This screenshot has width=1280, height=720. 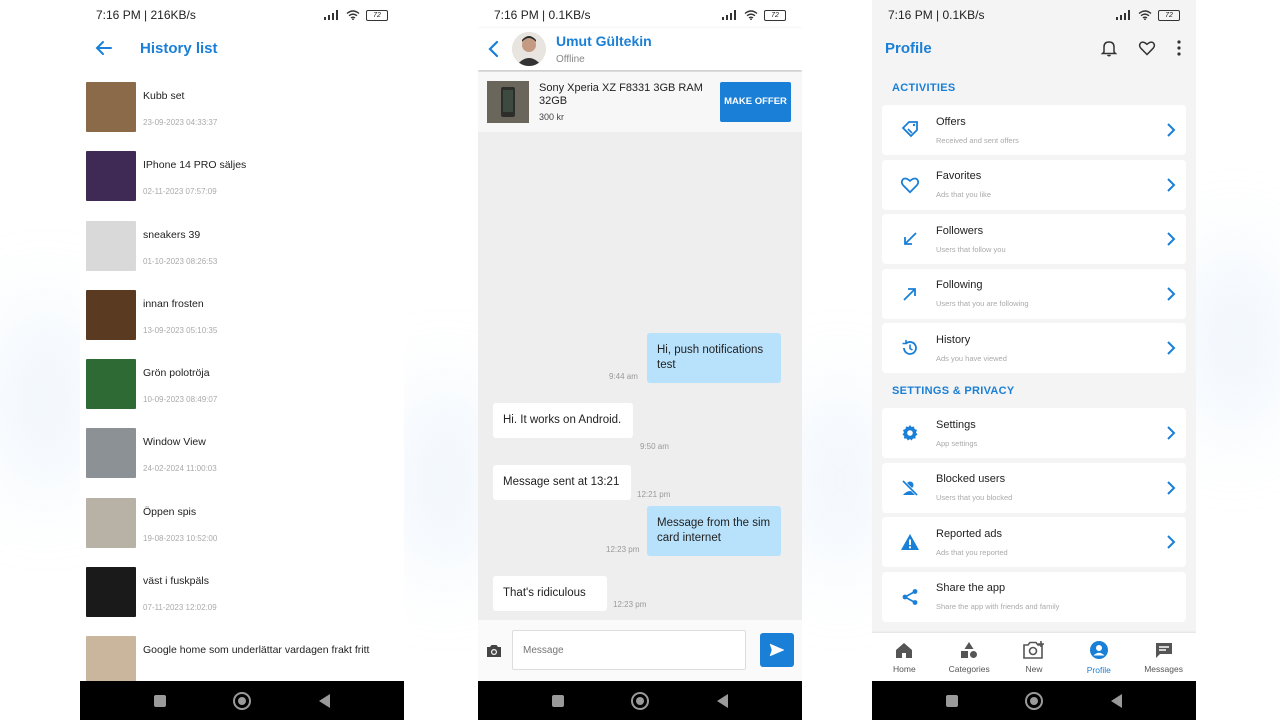 I want to click on listing-price: 300 kr, so click(x=552, y=117).